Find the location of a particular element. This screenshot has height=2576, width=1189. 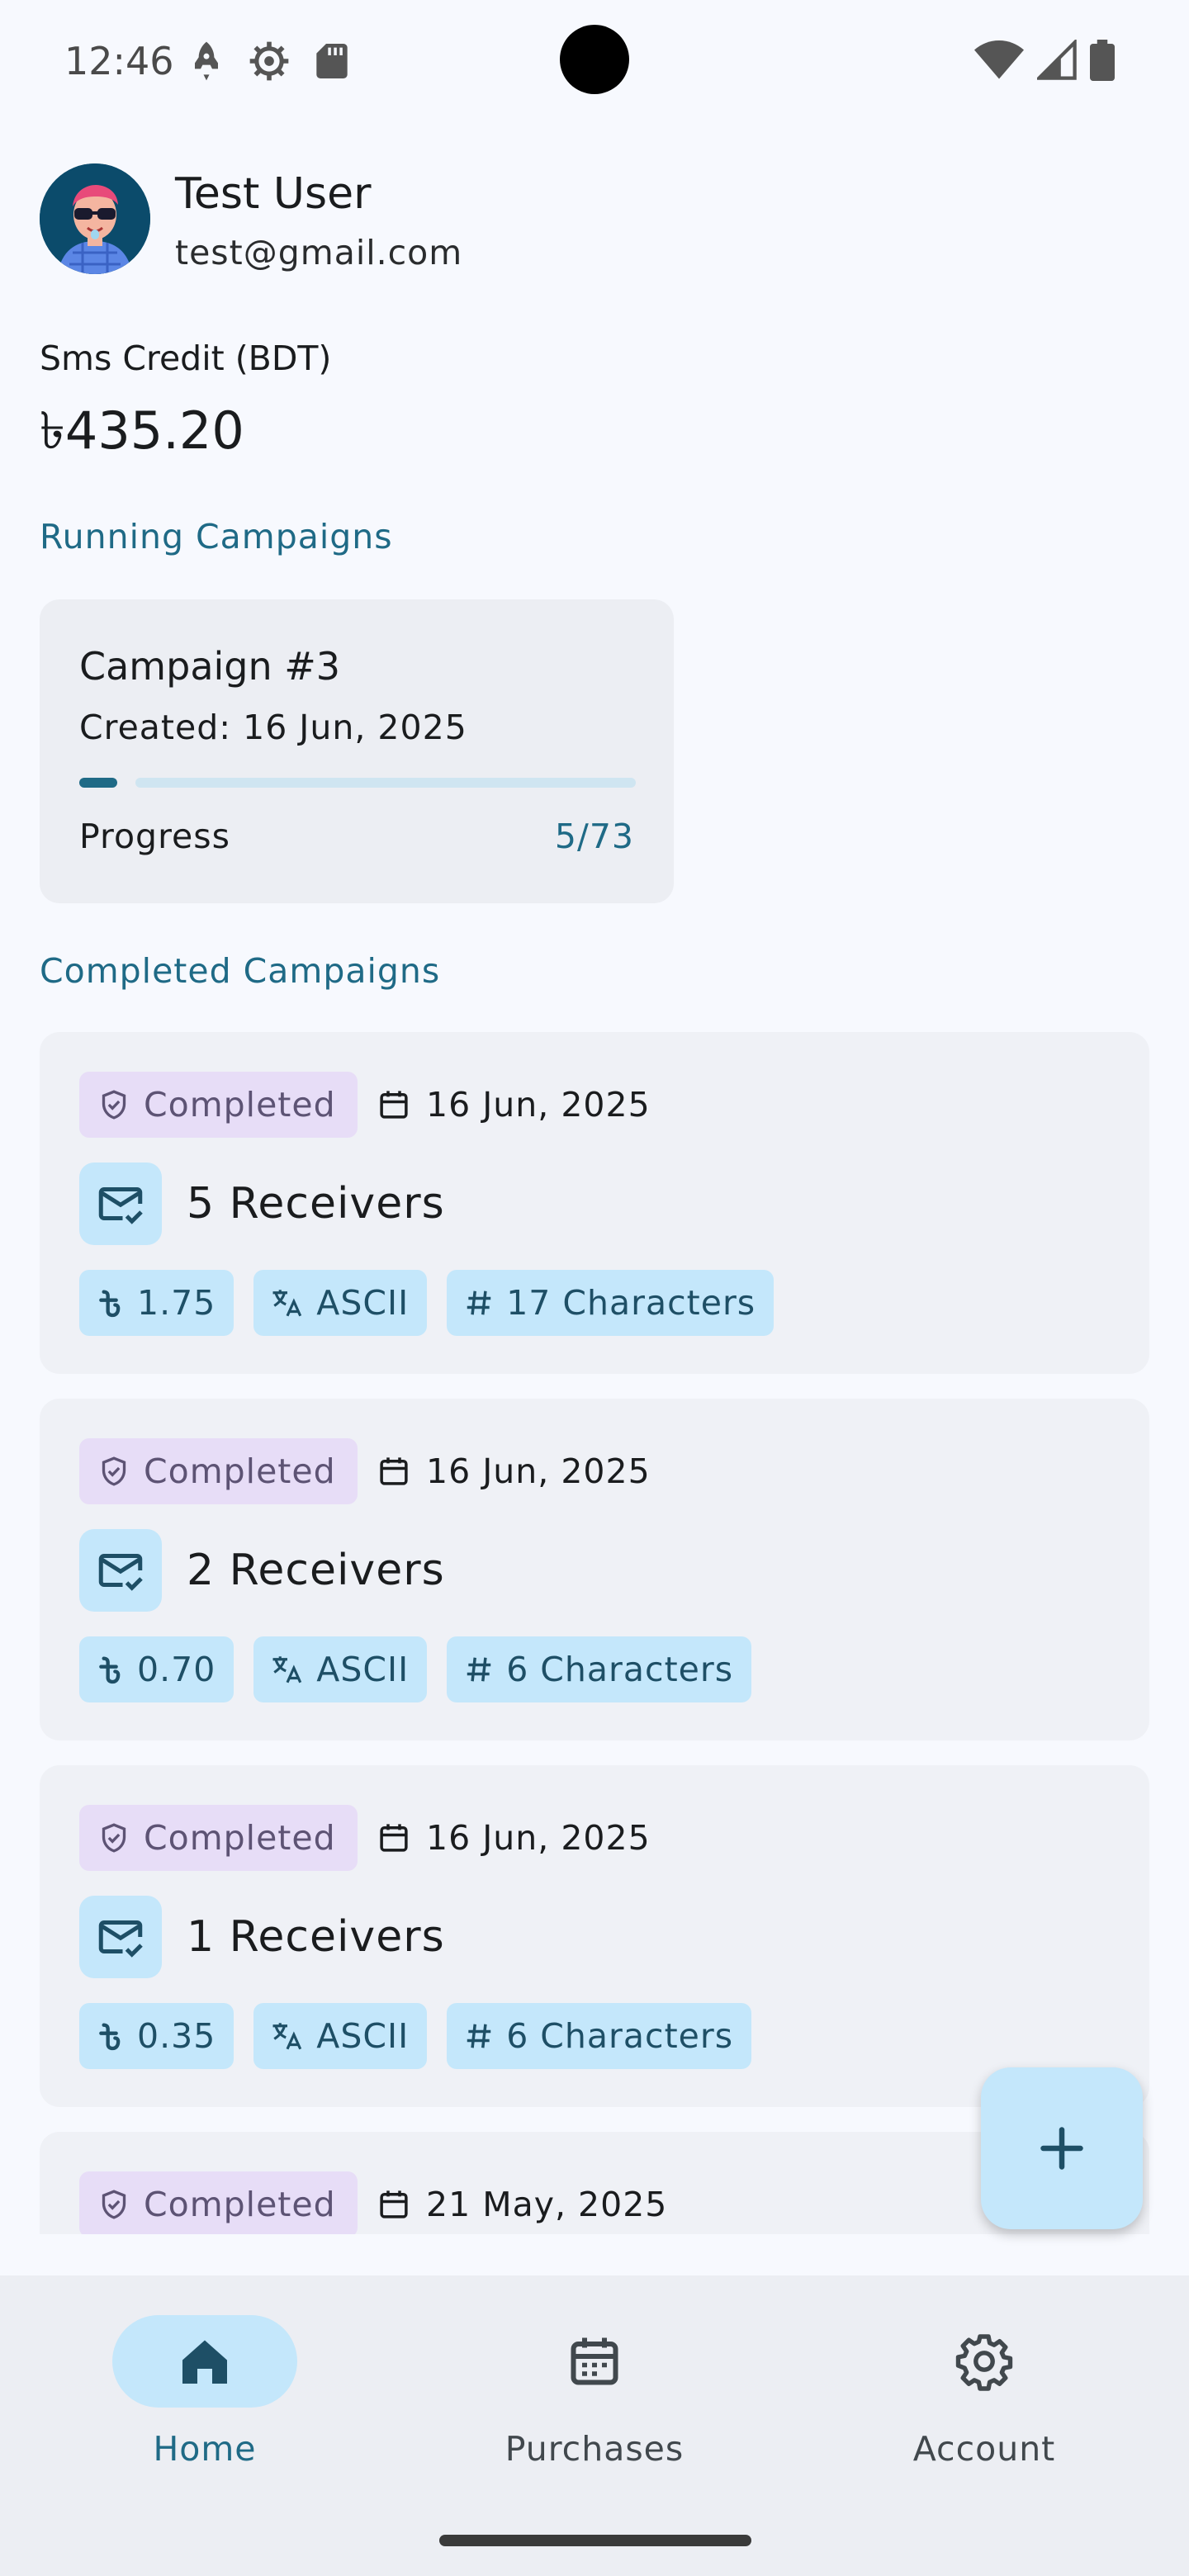

cost-chip: 1.75 is located at coordinates (156, 1303).